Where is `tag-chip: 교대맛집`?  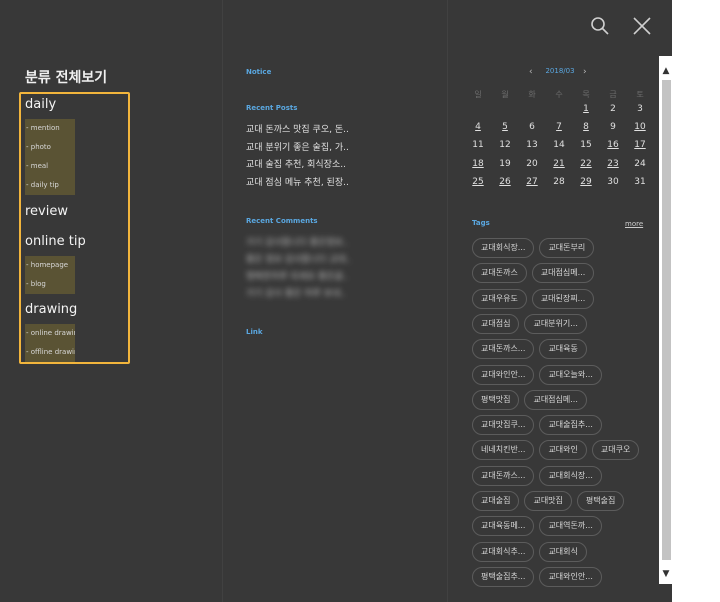
tag-chip: 교대맛집 is located at coordinates (548, 501).